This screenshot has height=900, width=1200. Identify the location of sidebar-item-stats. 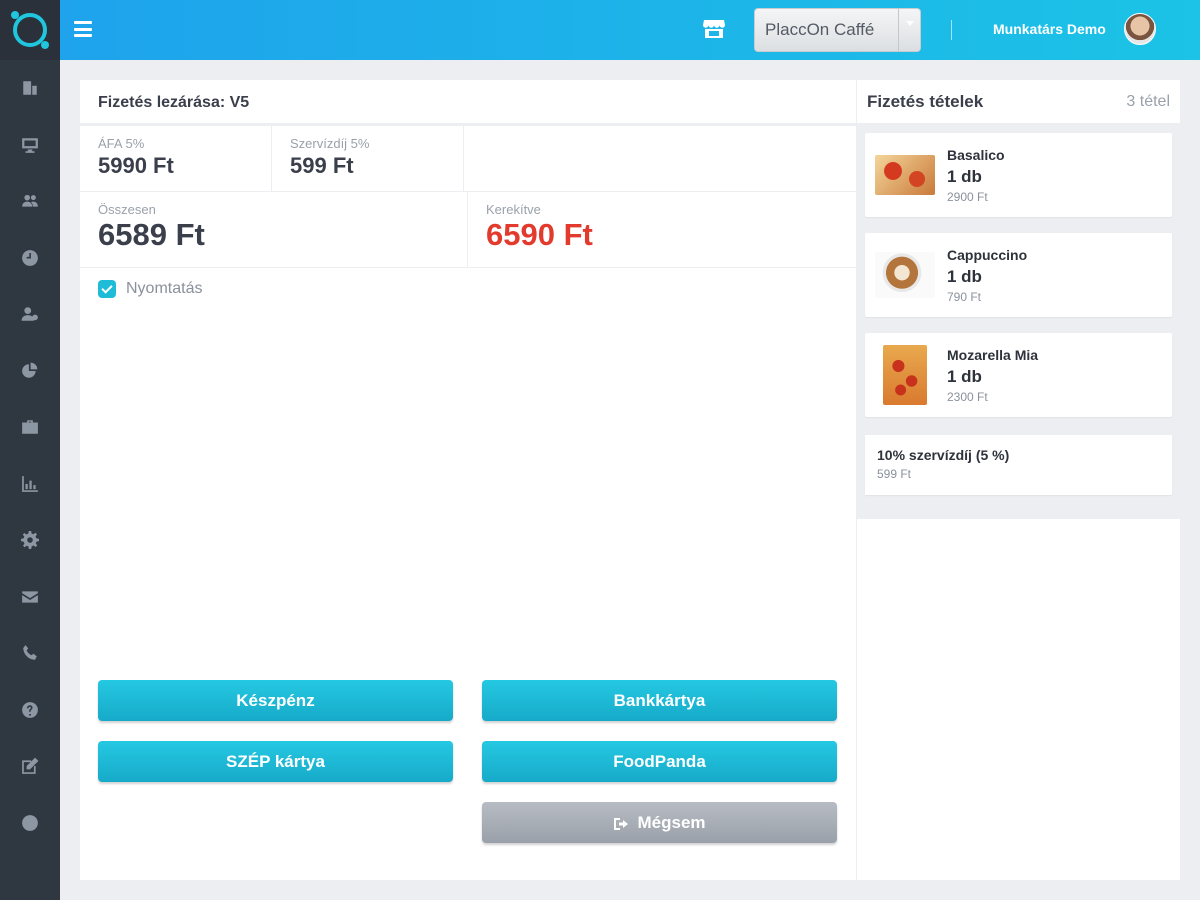
(30, 371).